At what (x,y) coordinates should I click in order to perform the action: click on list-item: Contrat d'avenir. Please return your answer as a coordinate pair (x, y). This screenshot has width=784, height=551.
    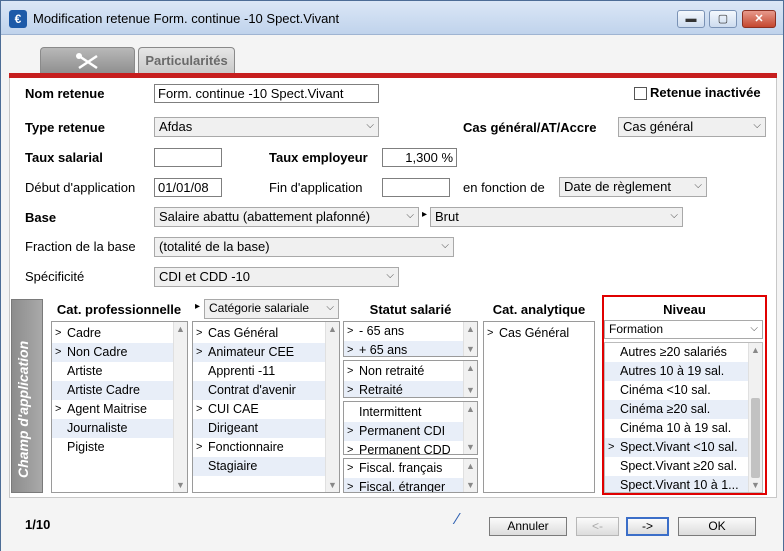
    Looking at the image, I should click on (266, 390).